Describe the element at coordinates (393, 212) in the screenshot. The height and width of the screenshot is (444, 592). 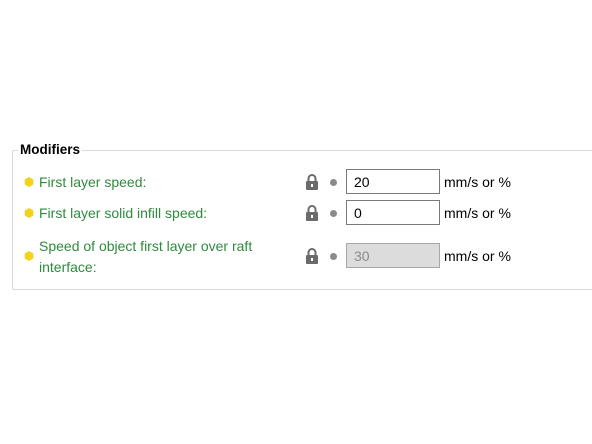
I see `first-layer-solid-infill-speed-input` at that location.